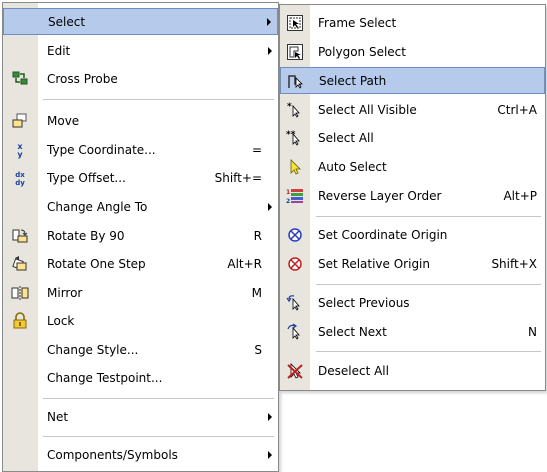 The image size is (547, 472). I want to click on menu-item-frame-select: Frame Select, so click(412, 22).